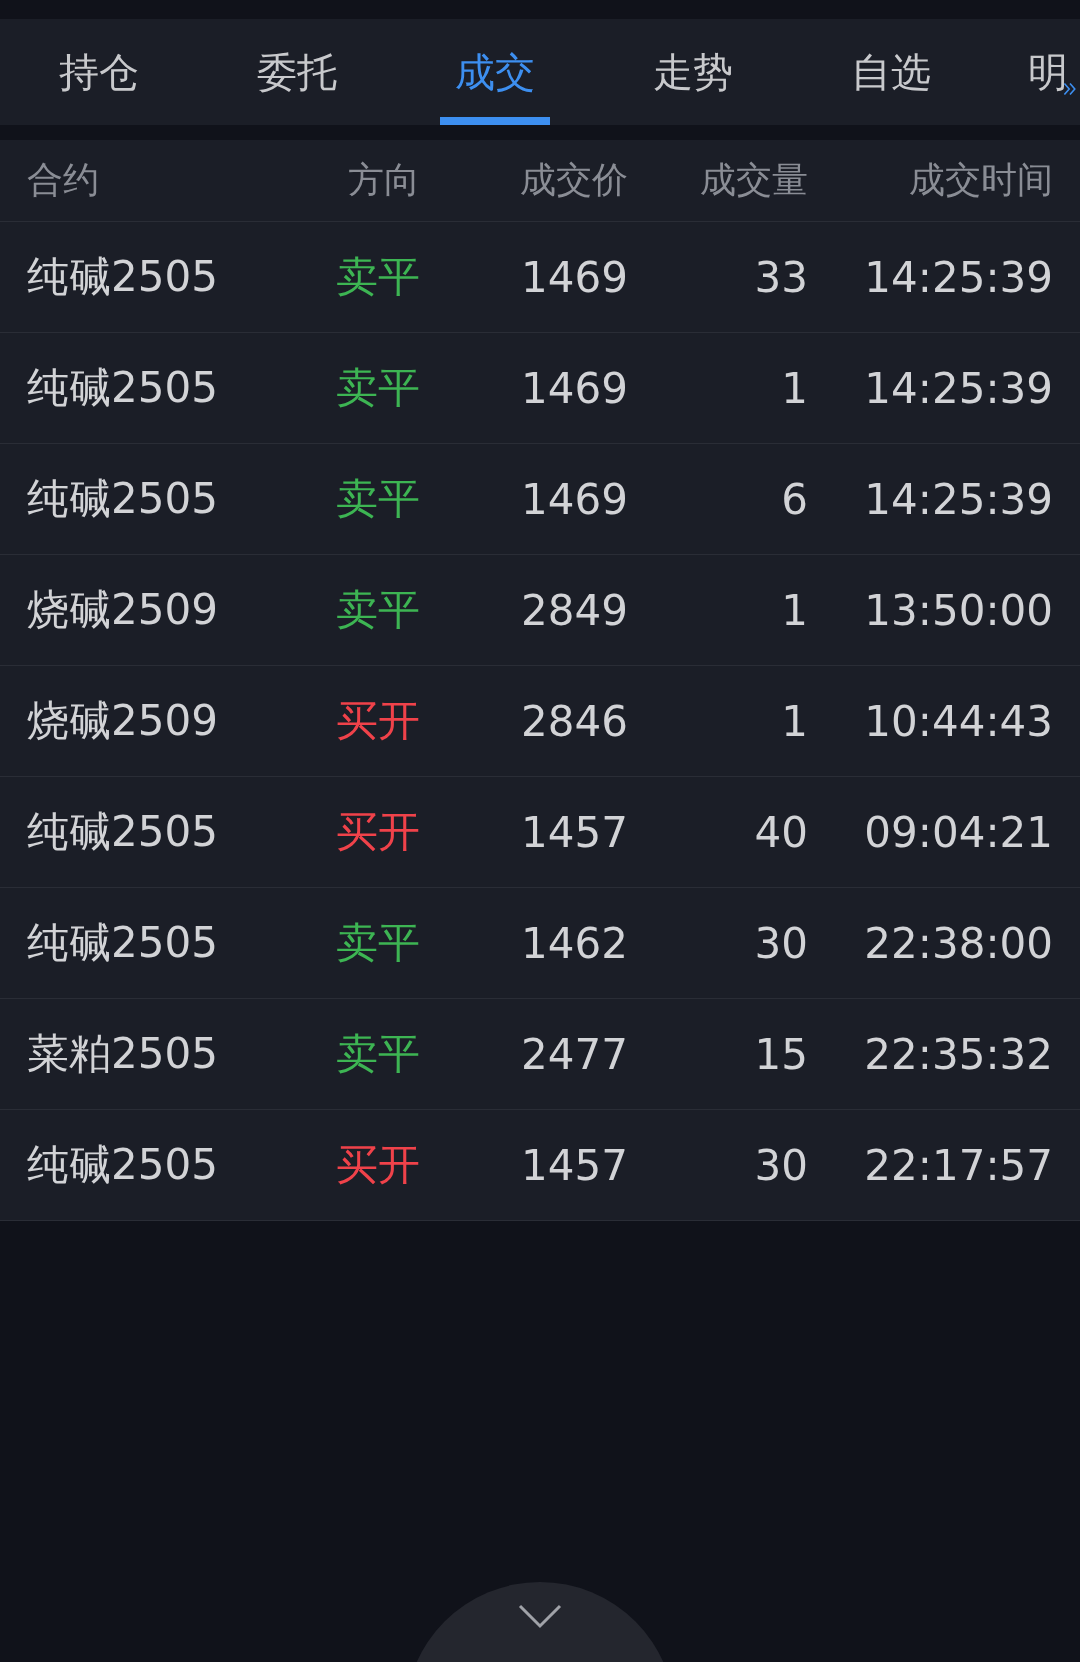 Image resolution: width=1080 pixels, height=1662 pixels. Describe the element at coordinates (540, 1617) in the screenshot. I see `chevron-down-icon` at that location.